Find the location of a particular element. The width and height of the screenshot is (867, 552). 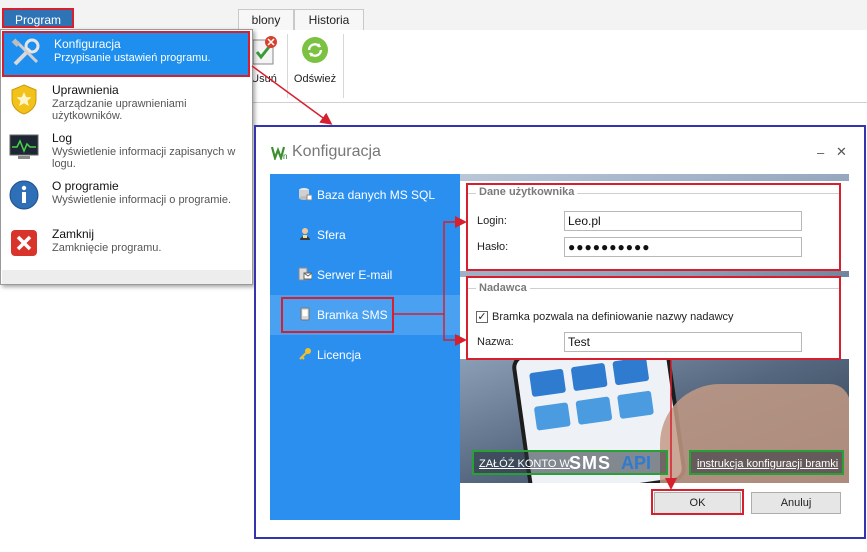

arrow-nav-to-user-data is located at coordinates (430, 265).